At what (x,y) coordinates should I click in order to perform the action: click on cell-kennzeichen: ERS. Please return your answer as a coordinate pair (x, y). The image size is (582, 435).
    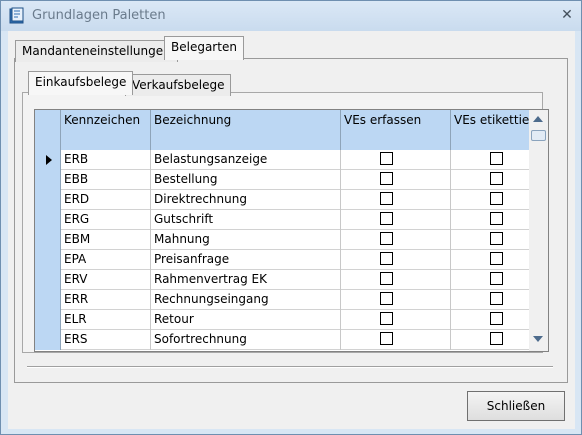
    Looking at the image, I should click on (106, 340).